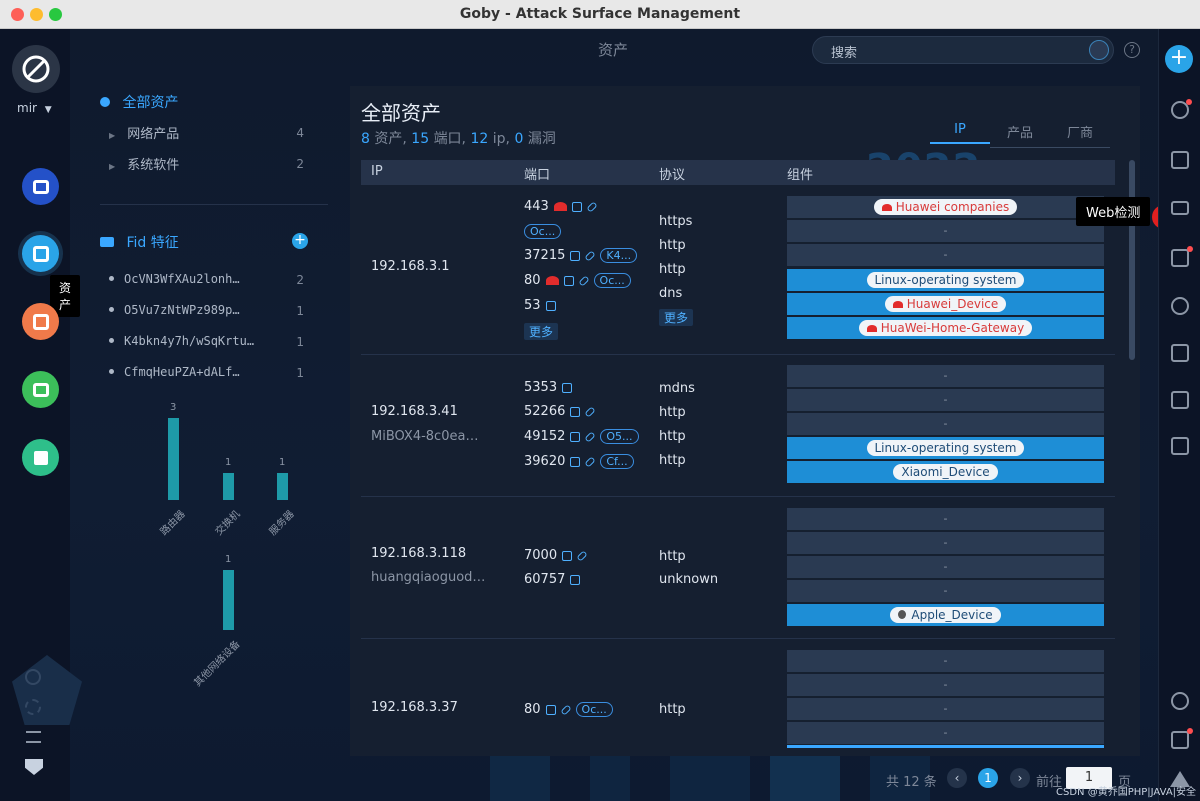  I want to click on page-number: 1, so click(988, 778).